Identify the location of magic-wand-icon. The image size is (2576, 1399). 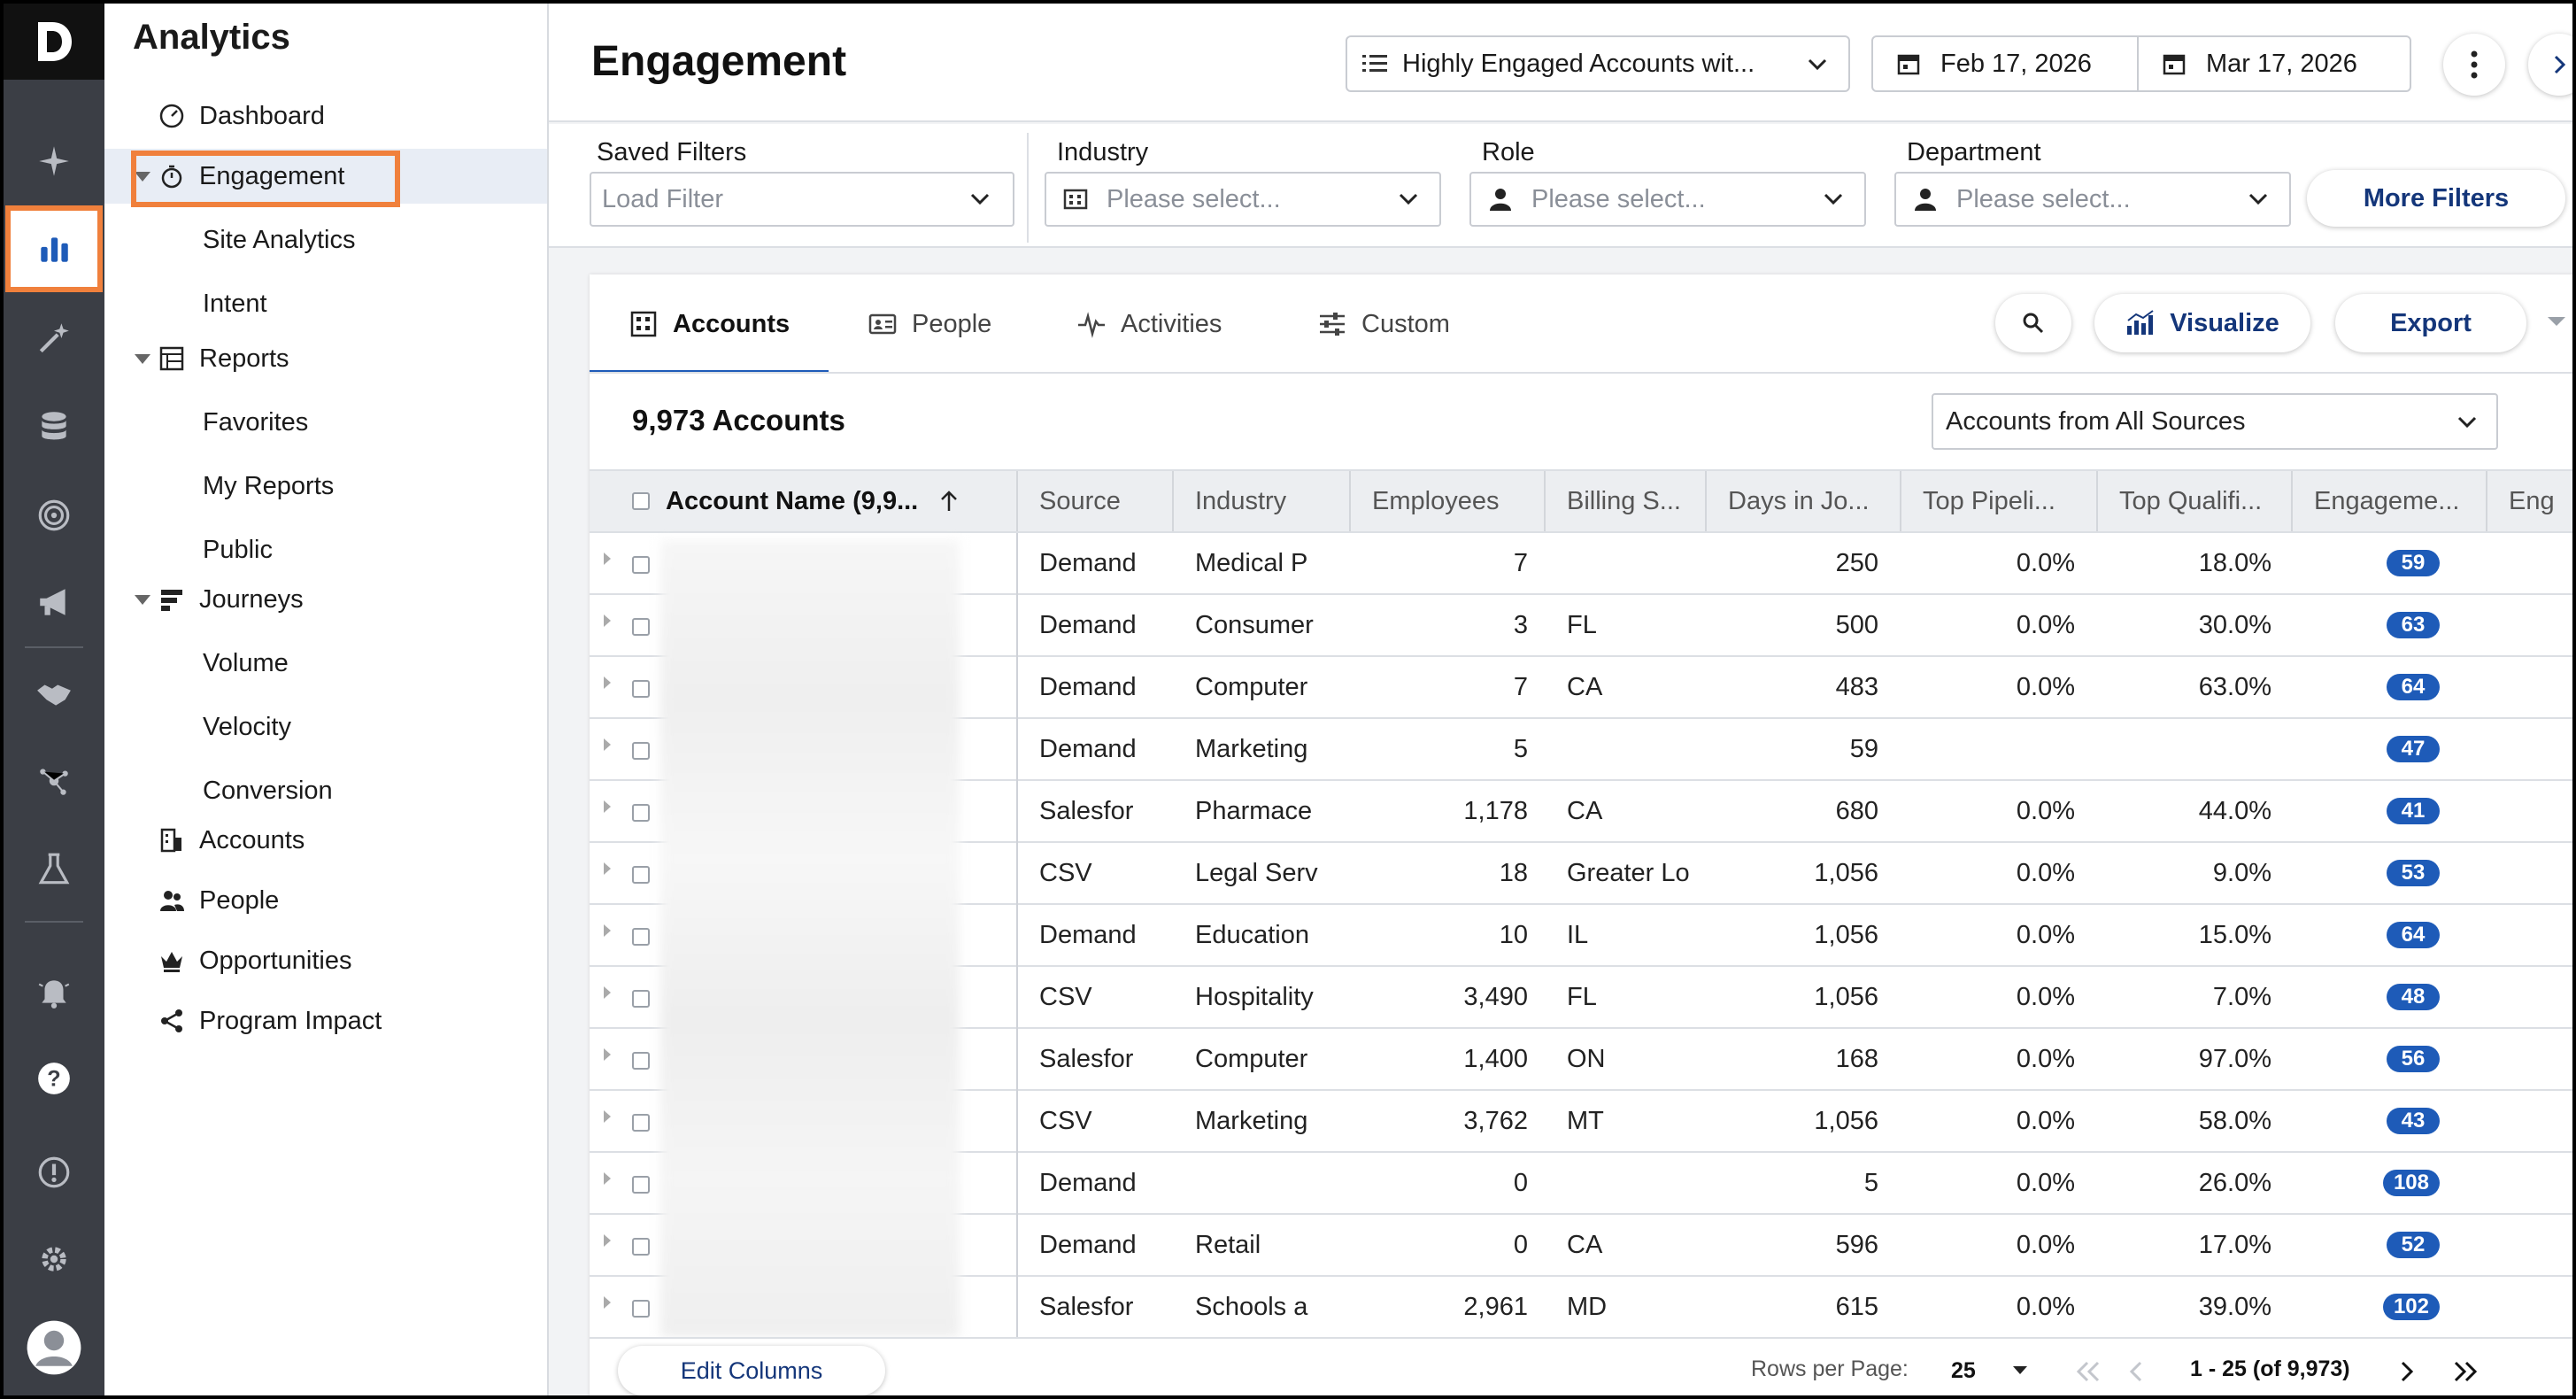
(54, 338).